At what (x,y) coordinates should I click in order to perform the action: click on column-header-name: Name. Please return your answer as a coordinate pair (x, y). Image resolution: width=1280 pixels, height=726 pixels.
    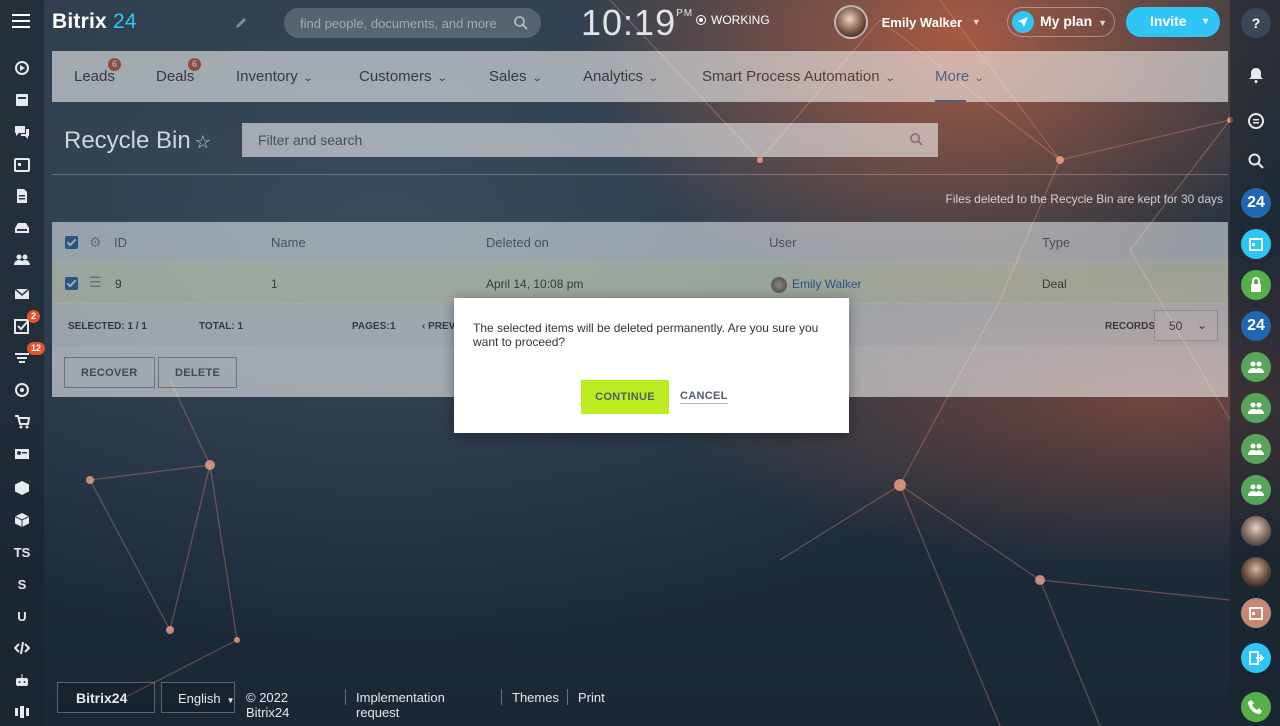
    Looking at the image, I should click on (288, 242).